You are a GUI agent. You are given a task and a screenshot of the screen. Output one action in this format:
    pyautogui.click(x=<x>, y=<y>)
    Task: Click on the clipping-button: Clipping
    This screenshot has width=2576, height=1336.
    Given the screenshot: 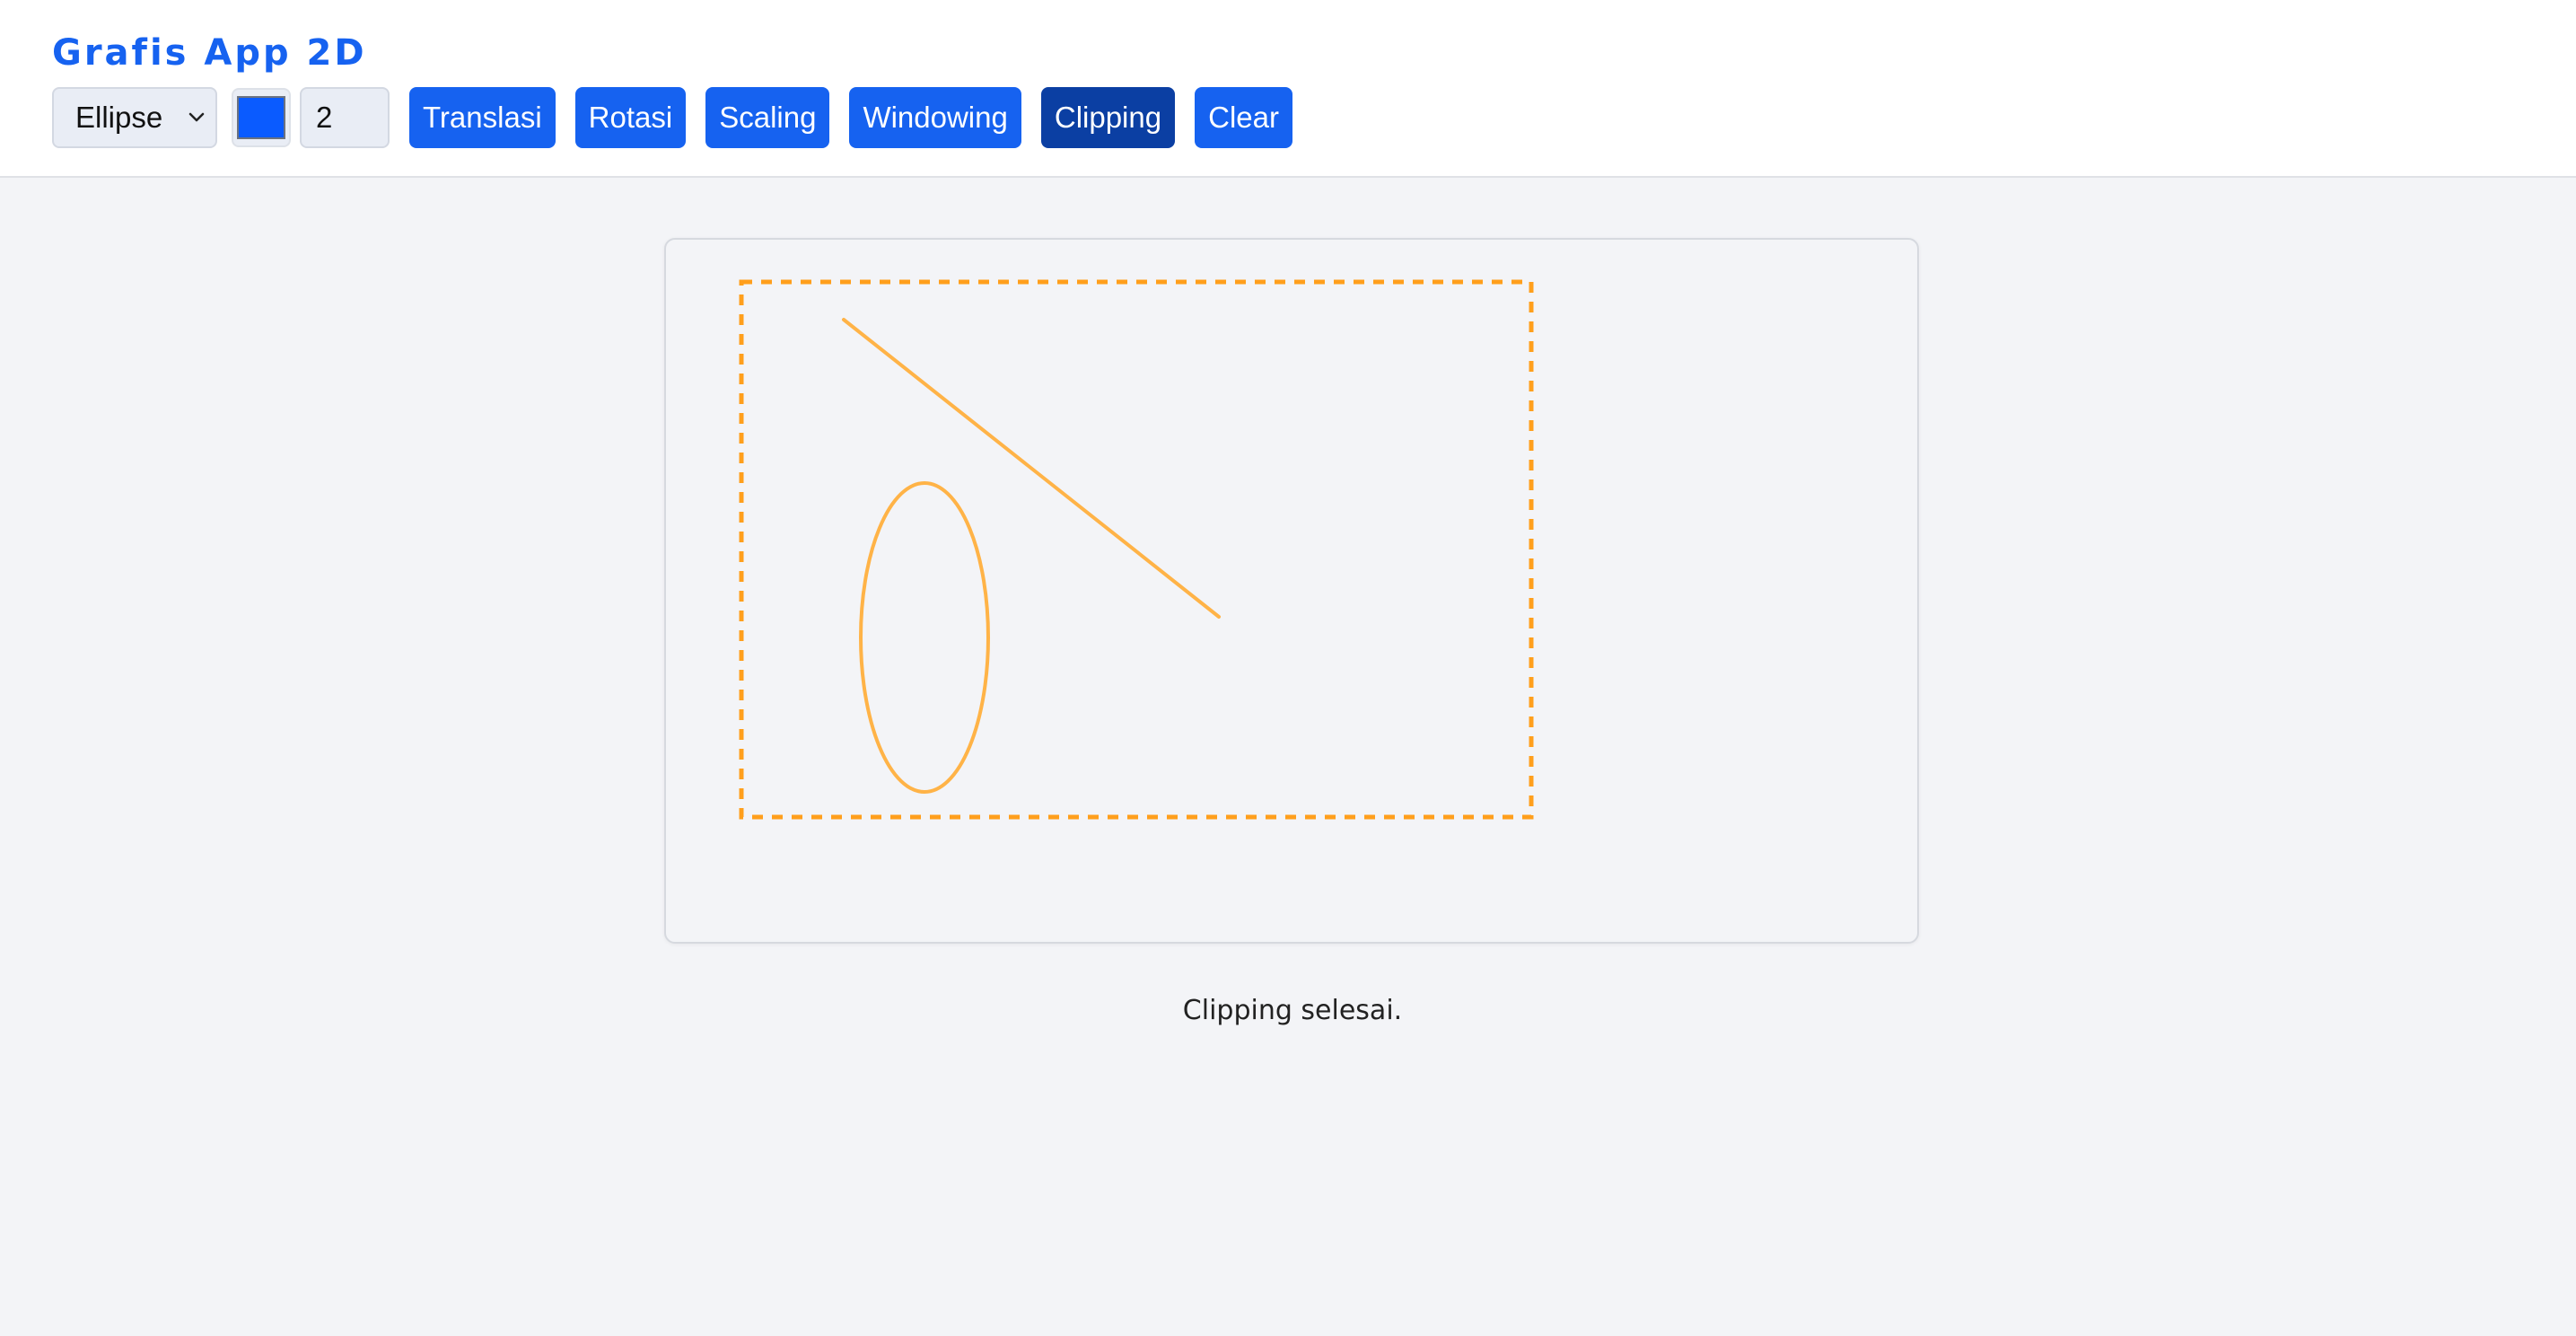 What is the action you would take?
    pyautogui.click(x=1108, y=117)
    